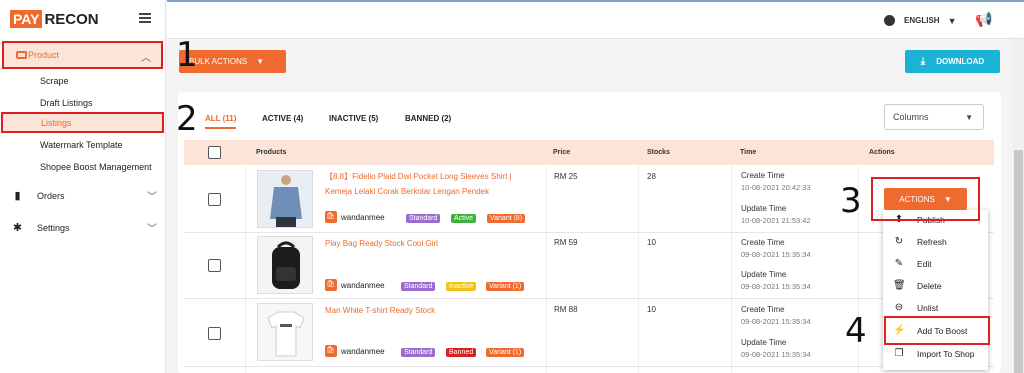  I want to click on clipboard-icon: ▮, so click(17, 196).